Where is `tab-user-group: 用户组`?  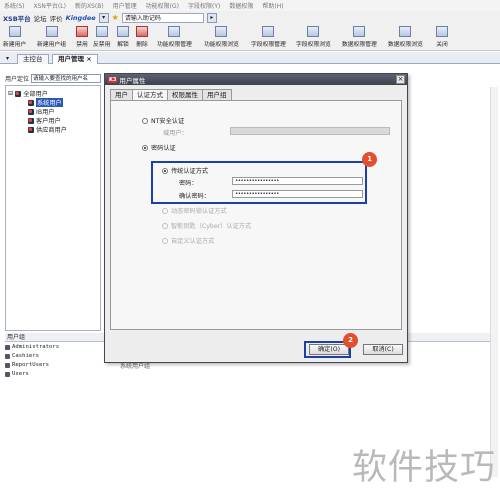 tab-user-group: 用户组 is located at coordinates (217, 94).